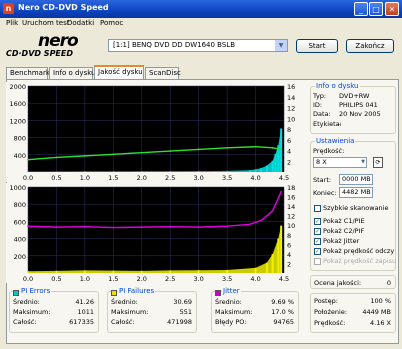 Image resolution: width=402 pixels, height=349 pixels. Describe the element at coordinates (40, 53) in the screenshot. I see `cd-dvd-speed-logo: CD·DVD SPEED` at that location.